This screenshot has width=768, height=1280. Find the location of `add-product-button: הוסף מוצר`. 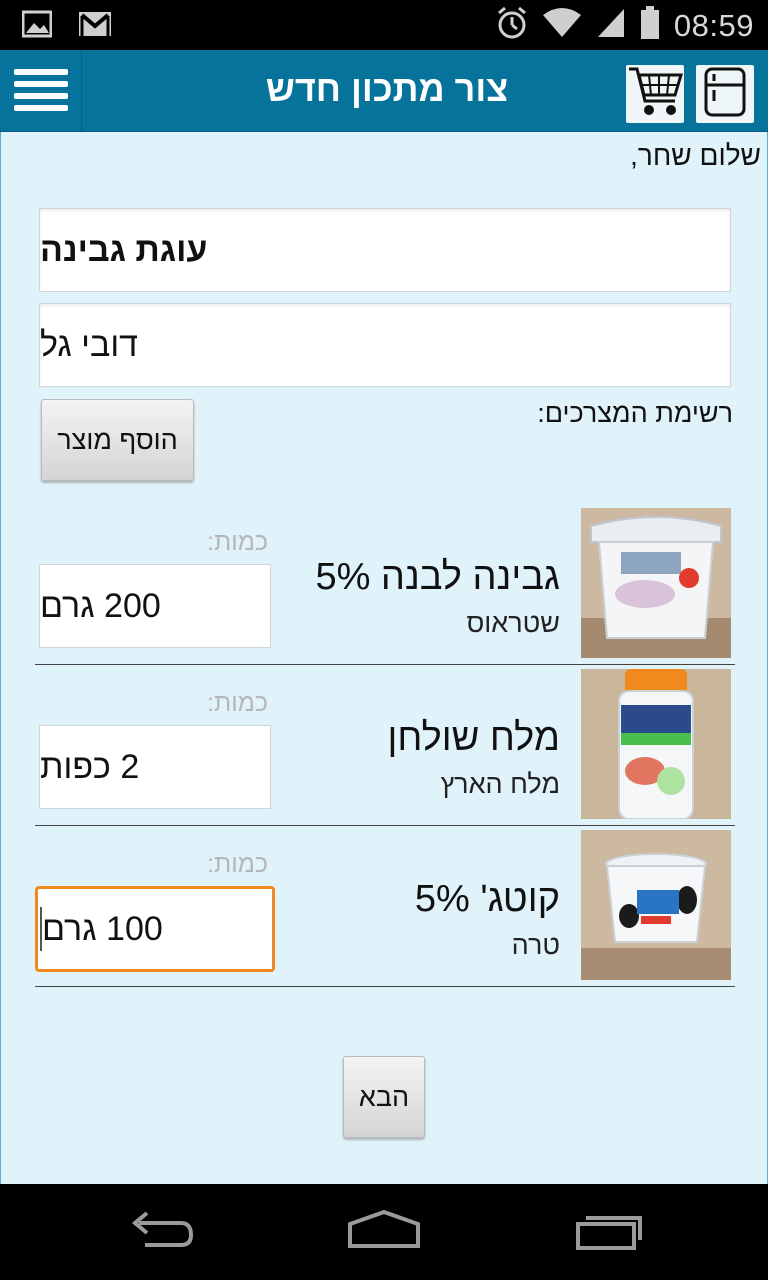

add-product-button: הוסף מוצר is located at coordinates (117, 440).